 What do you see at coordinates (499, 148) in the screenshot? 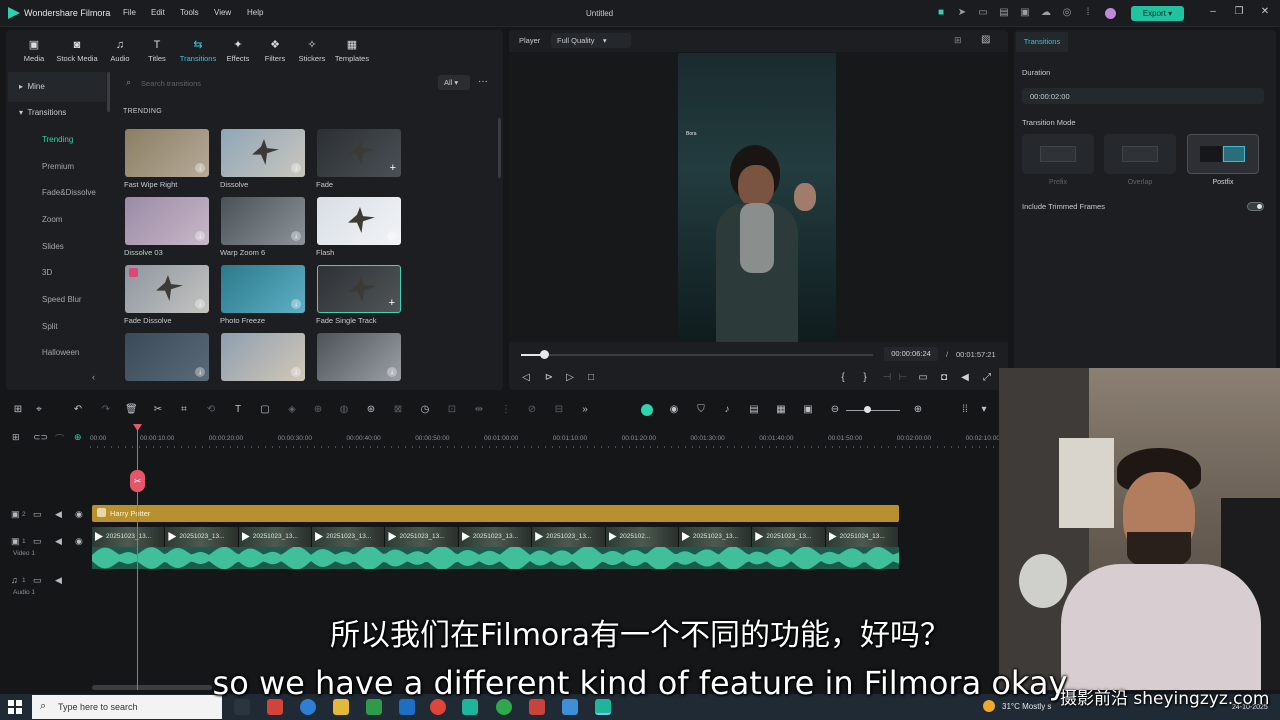
I see `media-scrollbar` at bounding box center [499, 148].